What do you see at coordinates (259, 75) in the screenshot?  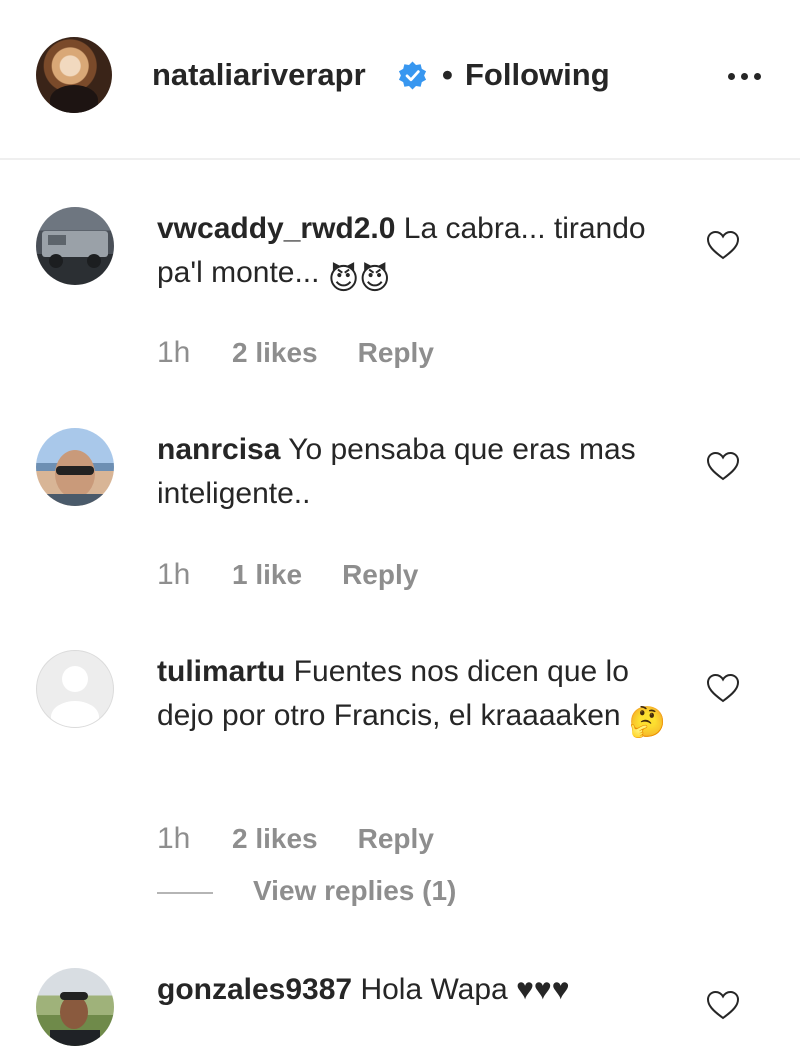 I see `header-username: natalia​riverapr` at bounding box center [259, 75].